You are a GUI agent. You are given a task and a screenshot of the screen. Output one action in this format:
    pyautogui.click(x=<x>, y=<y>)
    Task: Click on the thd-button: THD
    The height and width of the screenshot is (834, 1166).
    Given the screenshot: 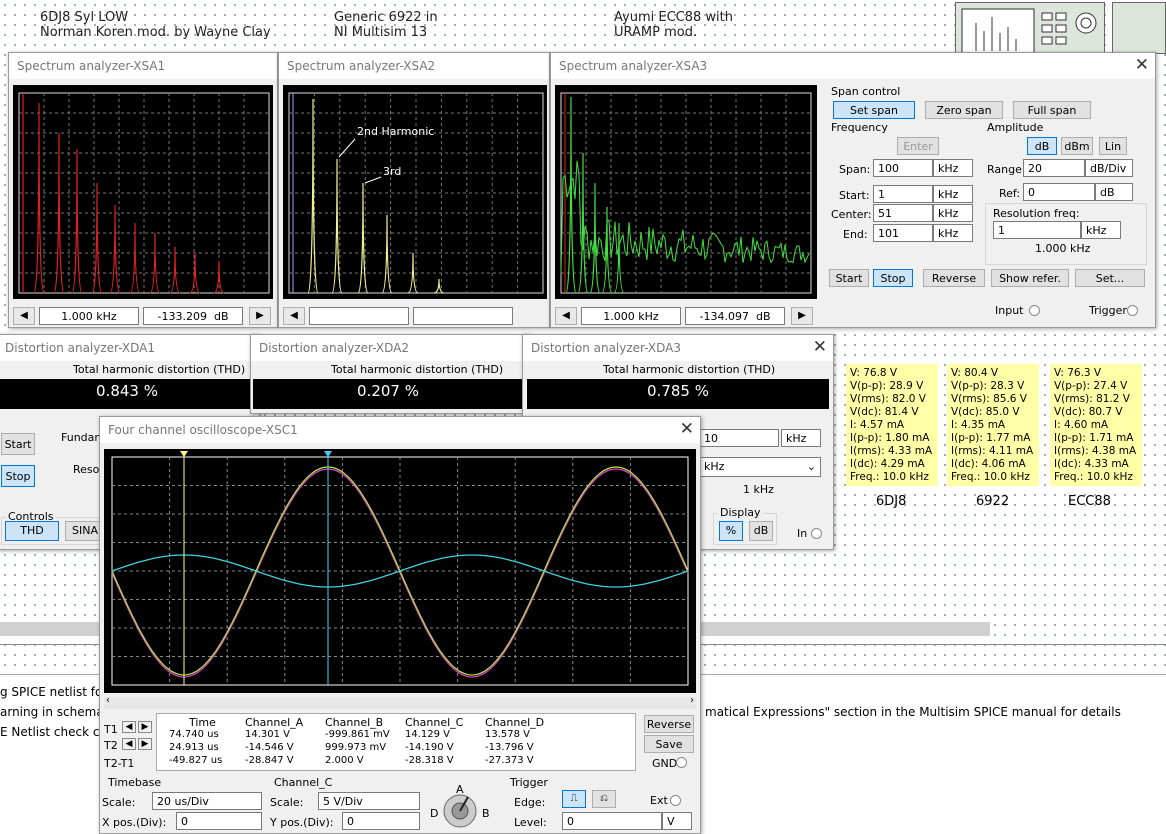 What is the action you would take?
    pyautogui.click(x=32, y=531)
    